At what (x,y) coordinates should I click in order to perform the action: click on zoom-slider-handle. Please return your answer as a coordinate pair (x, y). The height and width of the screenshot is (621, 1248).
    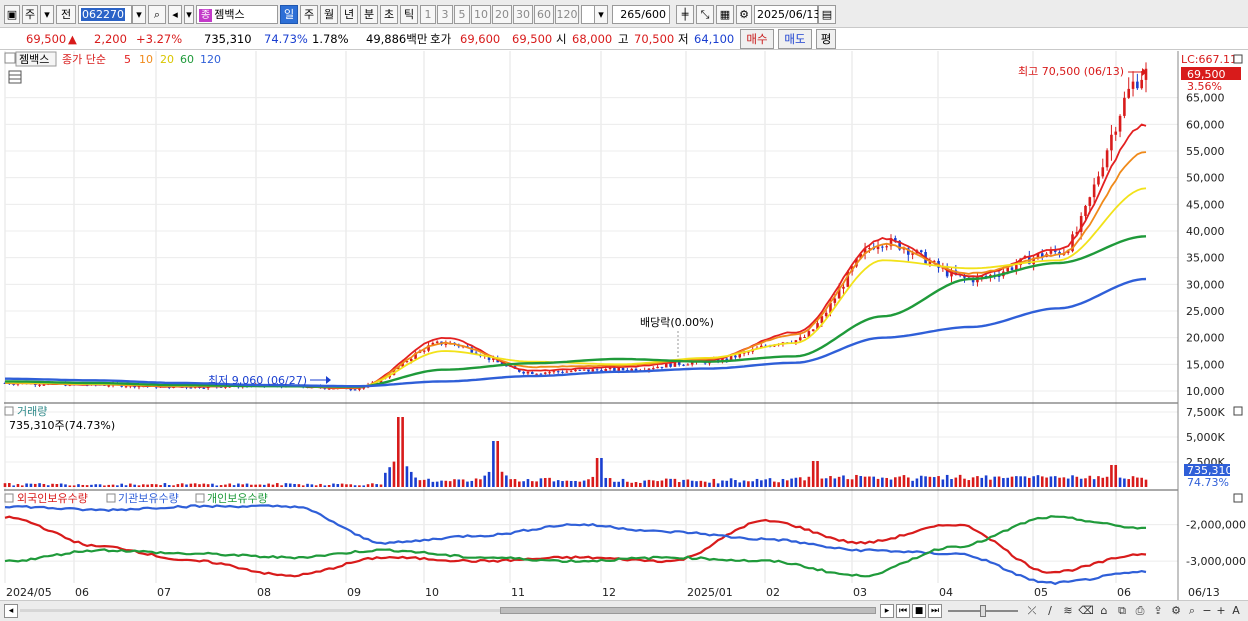
    Looking at the image, I should click on (983, 611).